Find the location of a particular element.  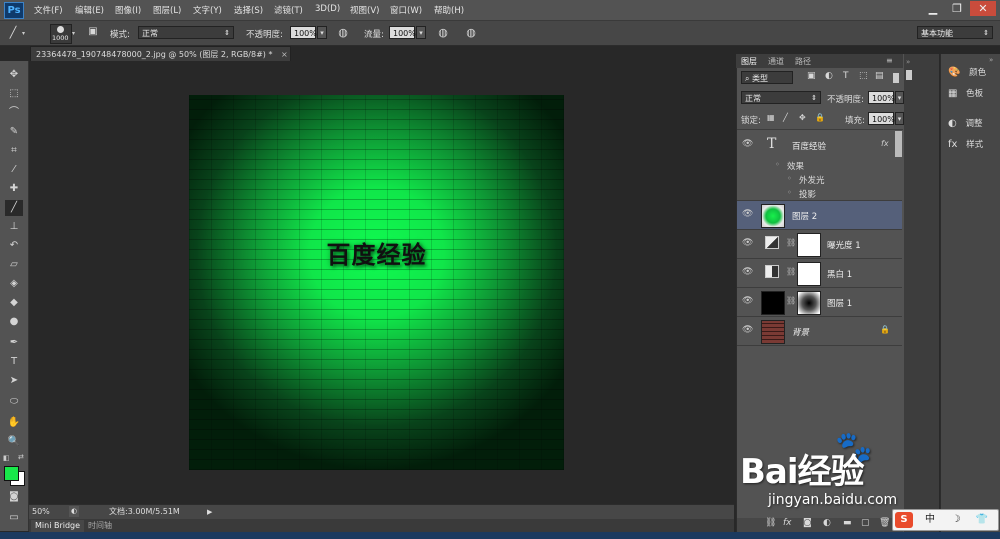

layer-name: 背景 is located at coordinates (800, 332).